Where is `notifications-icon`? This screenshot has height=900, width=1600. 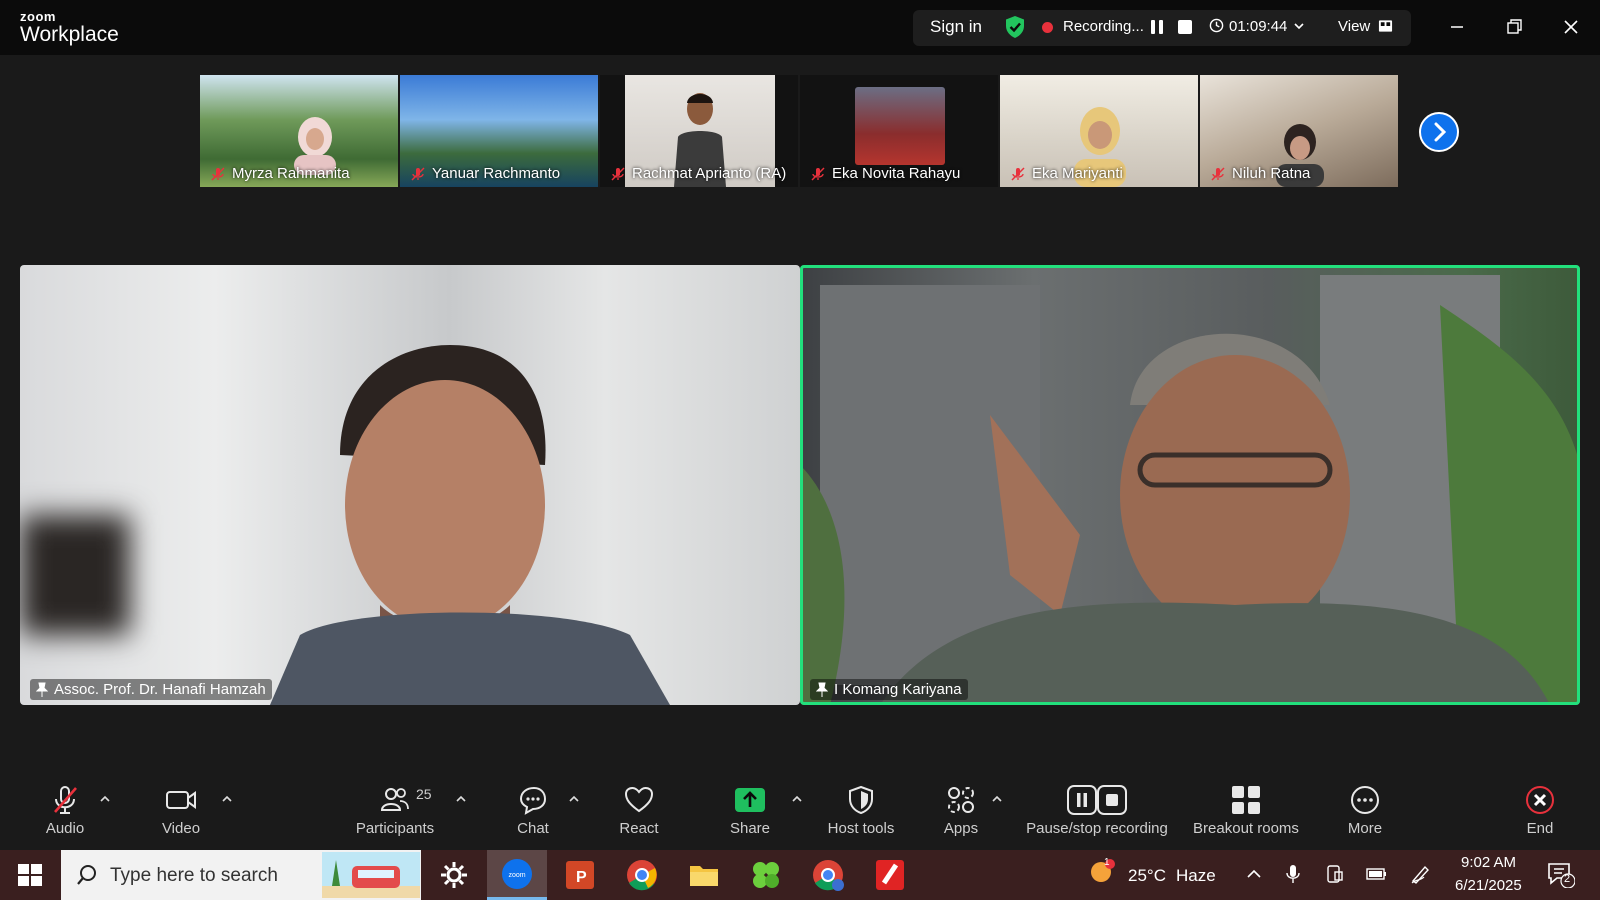
notifications-icon is located at coordinates (1561, 875).